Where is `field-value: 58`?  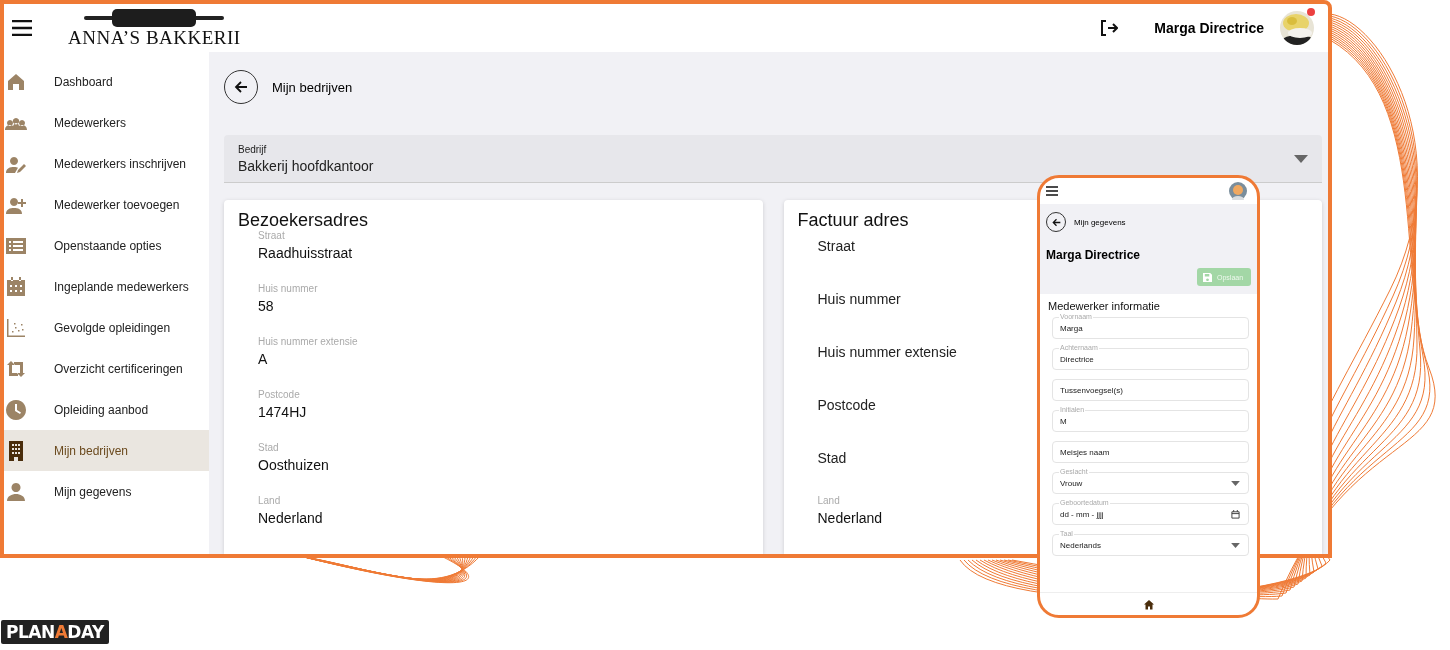 field-value: 58 is located at coordinates (266, 306).